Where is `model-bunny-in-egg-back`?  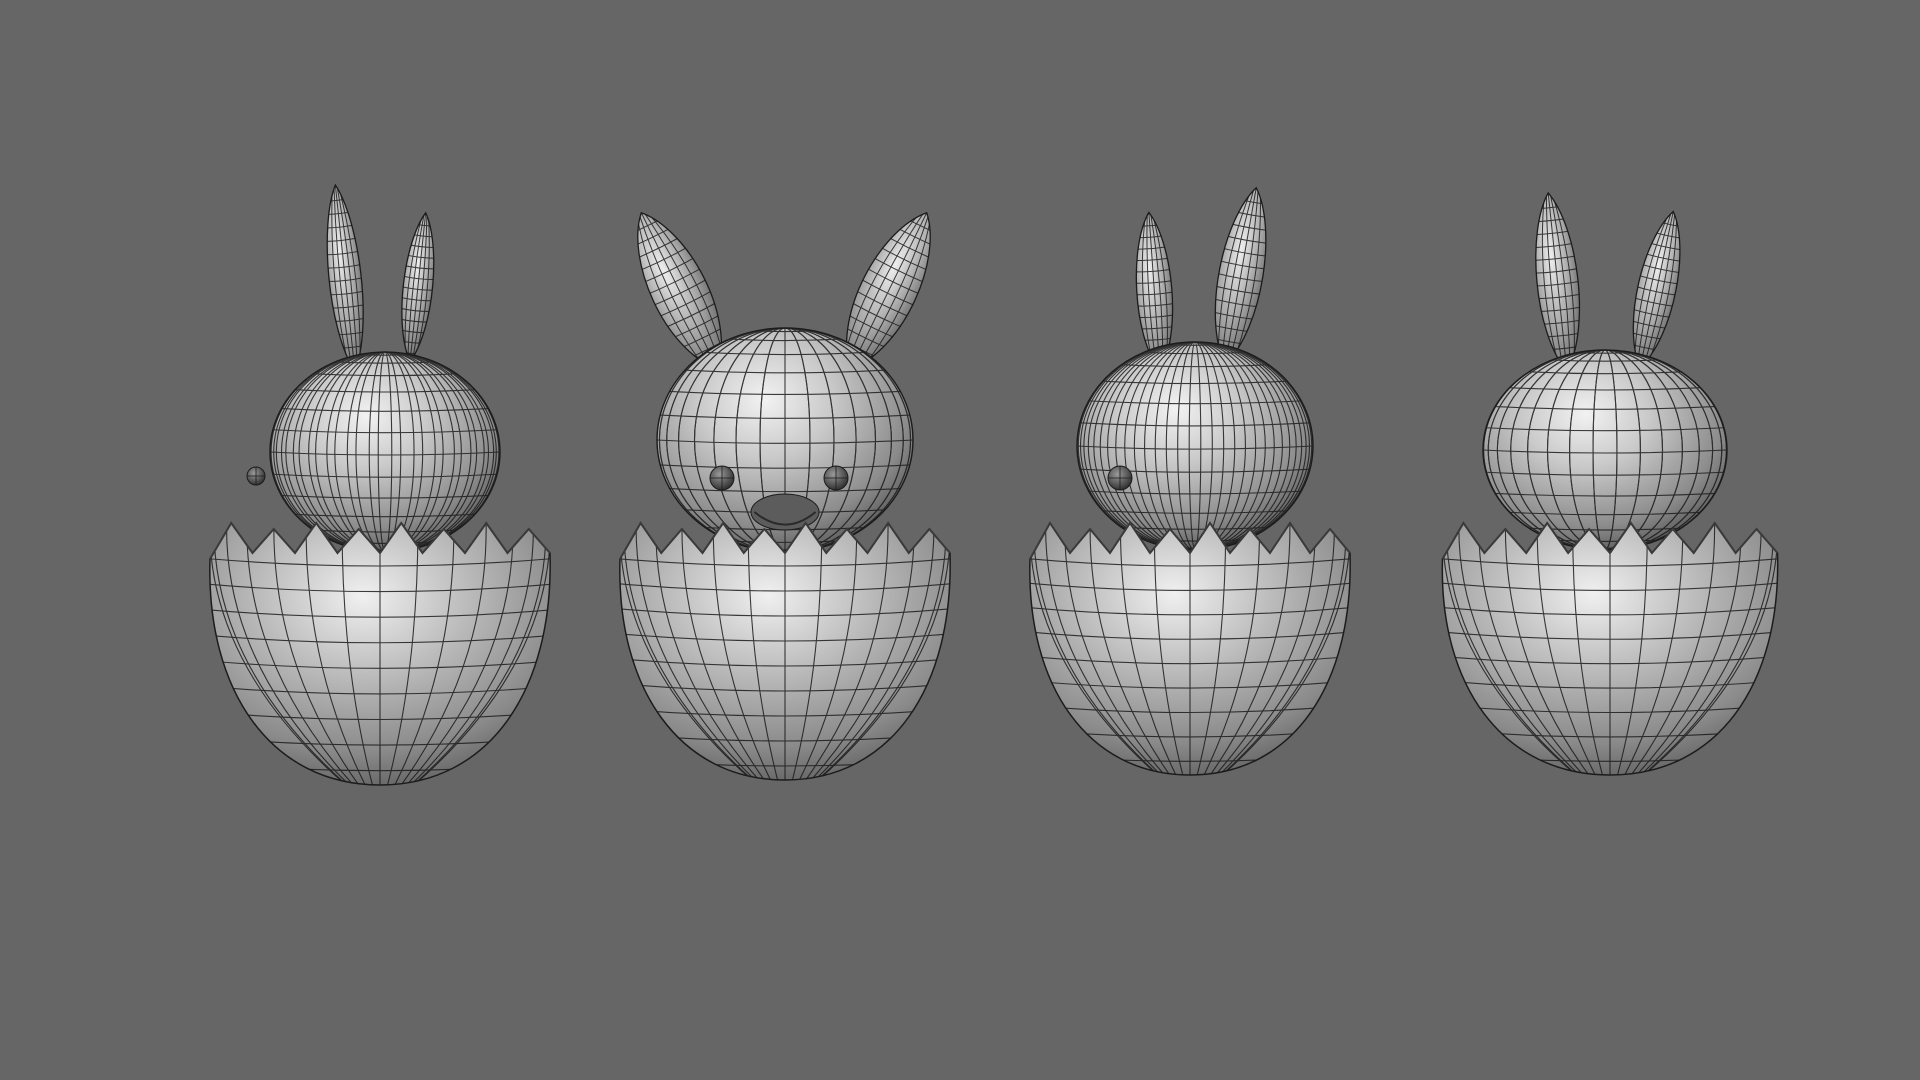 model-bunny-in-egg-back is located at coordinates (1610, 485).